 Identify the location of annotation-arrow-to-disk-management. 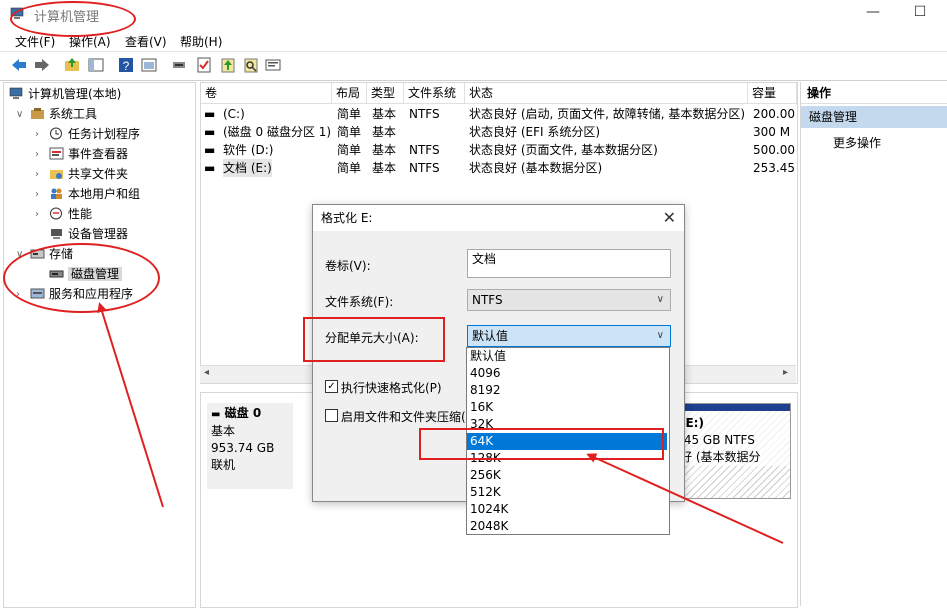
(130, 405).